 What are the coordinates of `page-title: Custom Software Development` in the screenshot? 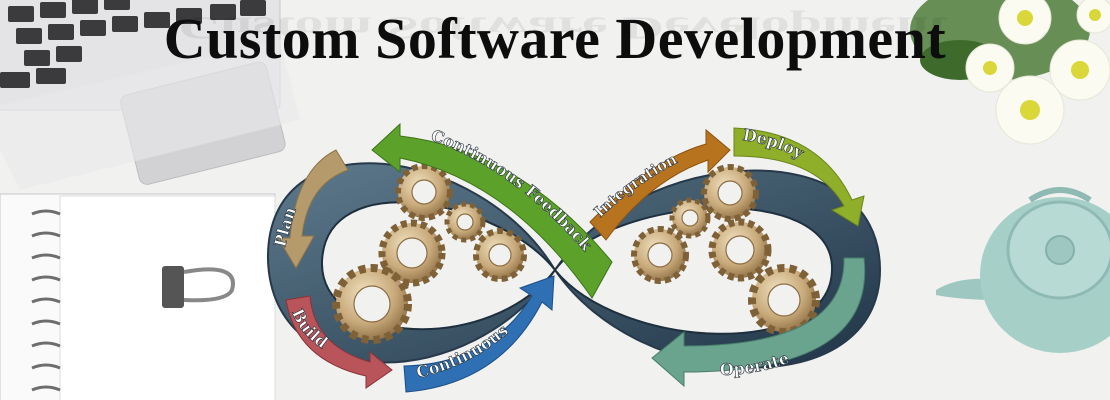 It's located at (555, 38).